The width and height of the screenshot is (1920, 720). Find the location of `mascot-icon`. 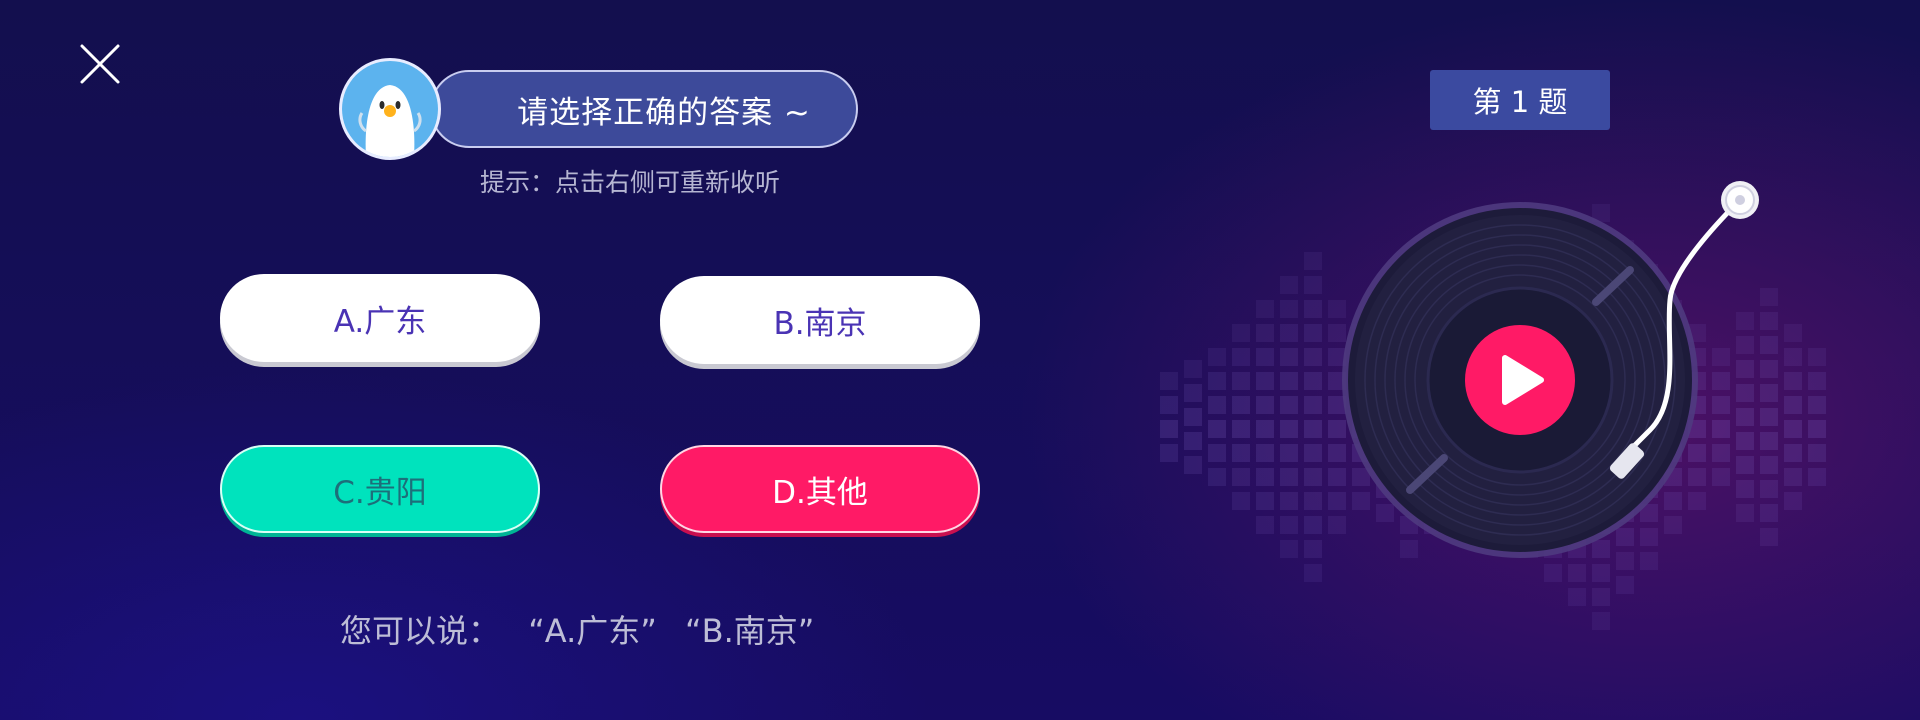

mascot-icon is located at coordinates (390, 109).